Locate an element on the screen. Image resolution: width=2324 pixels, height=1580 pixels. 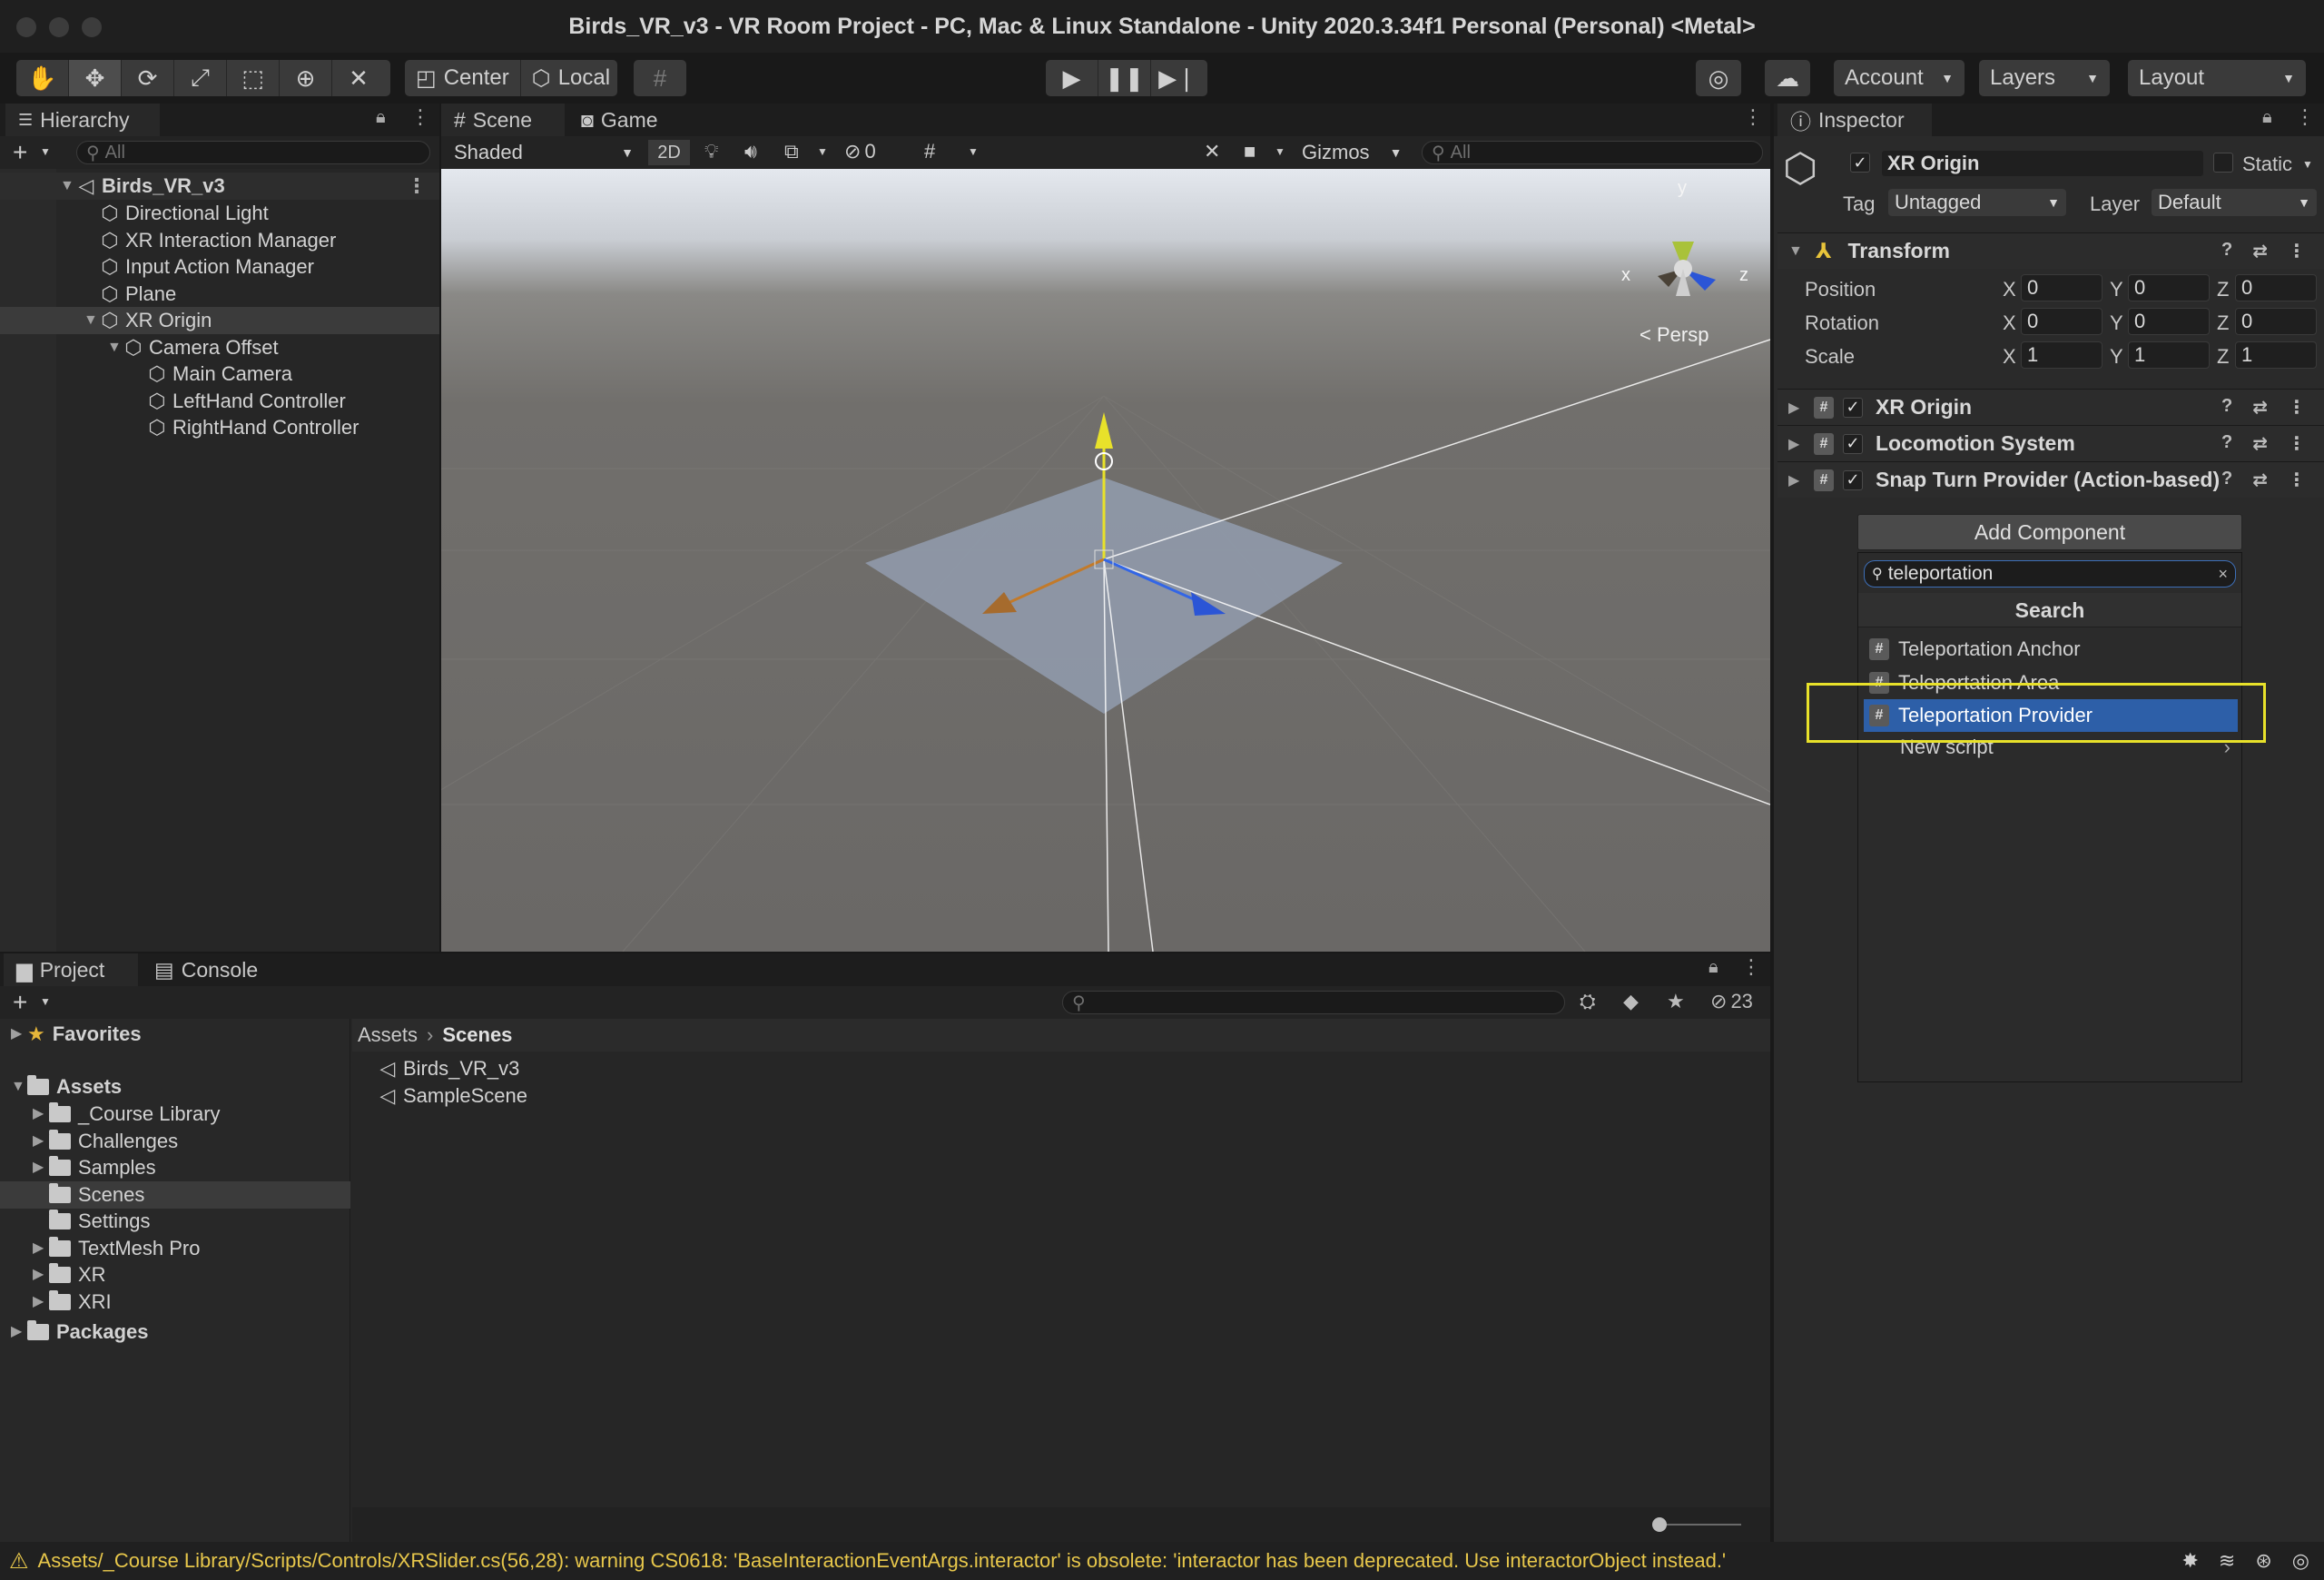
hand-tool-icon: ✋ is located at coordinates (42, 78).